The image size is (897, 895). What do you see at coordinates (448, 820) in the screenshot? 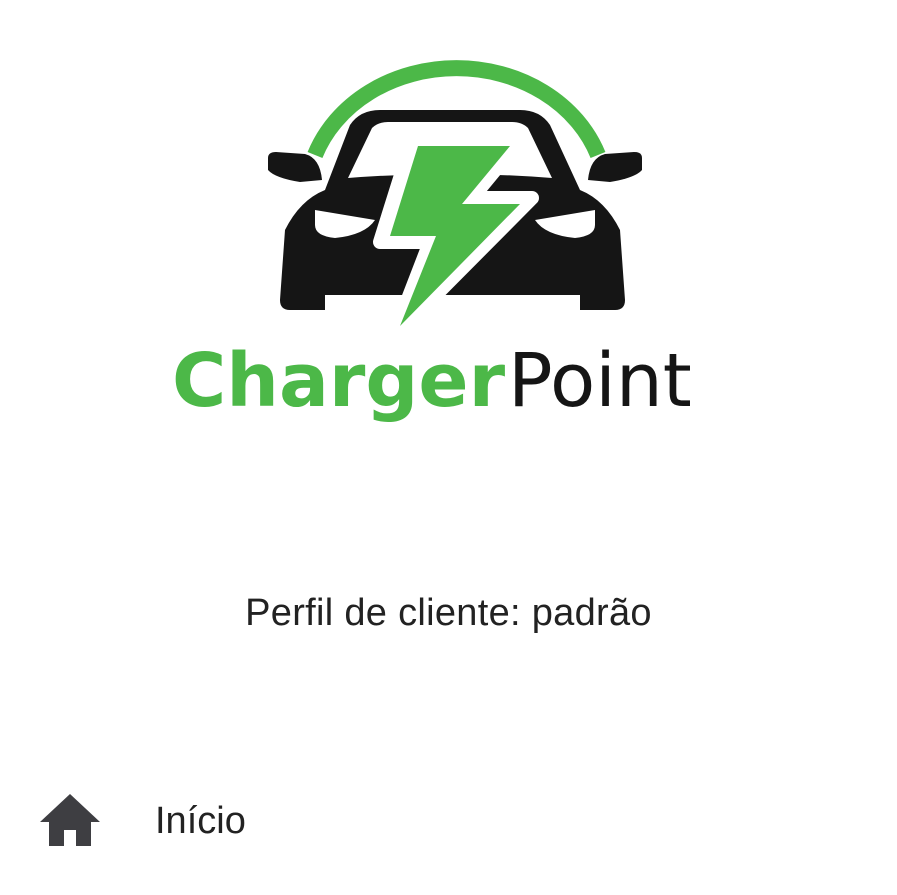
I see `nav-item-home: Início` at bounding box center [448, 820].